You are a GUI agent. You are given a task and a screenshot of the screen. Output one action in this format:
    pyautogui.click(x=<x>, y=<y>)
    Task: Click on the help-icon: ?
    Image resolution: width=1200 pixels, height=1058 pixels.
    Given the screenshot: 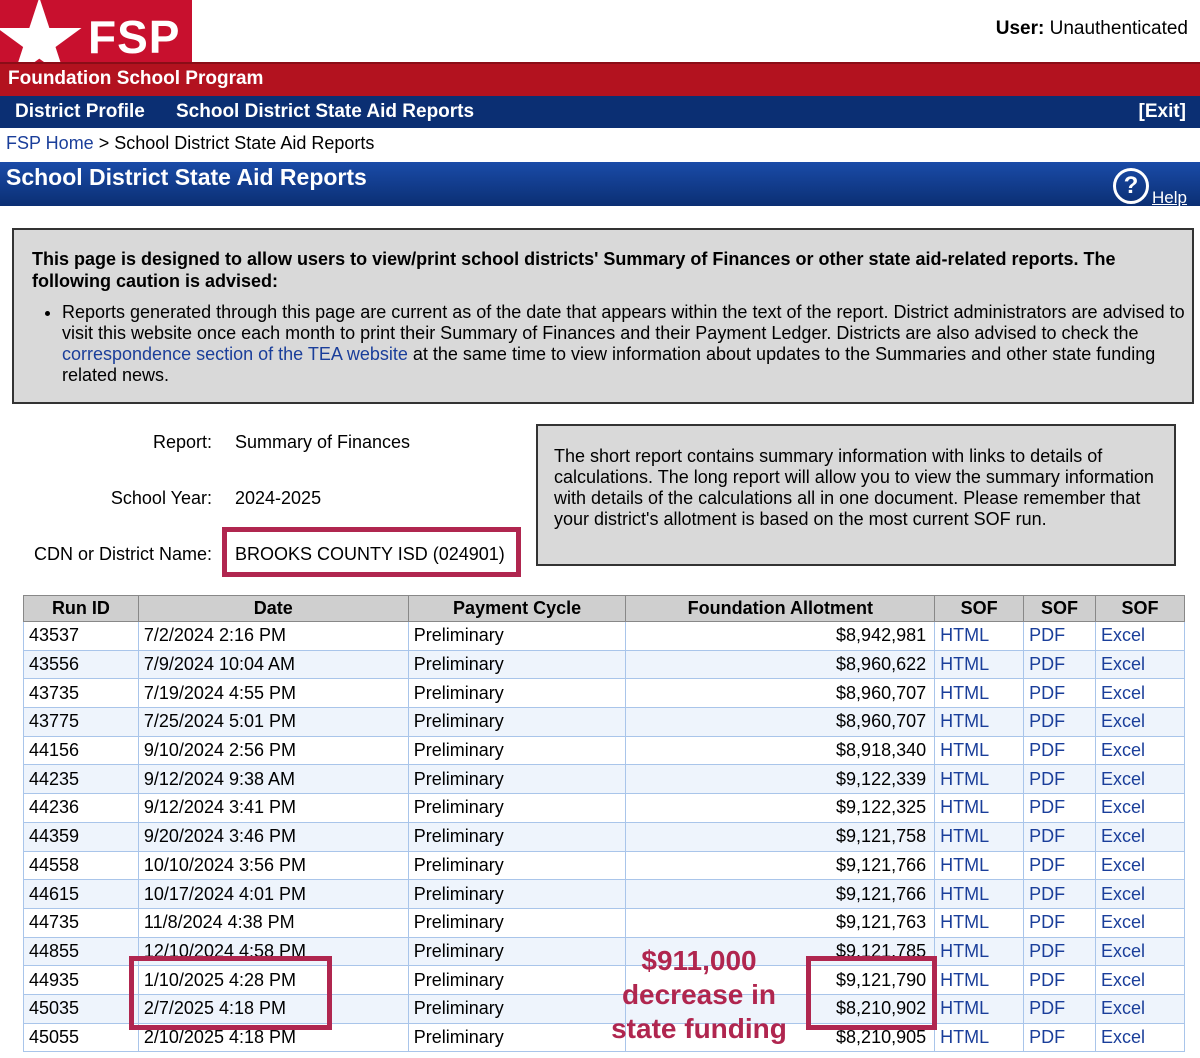 What is the action you would take?
    pyautogui.click(x=1131, y=186)
    